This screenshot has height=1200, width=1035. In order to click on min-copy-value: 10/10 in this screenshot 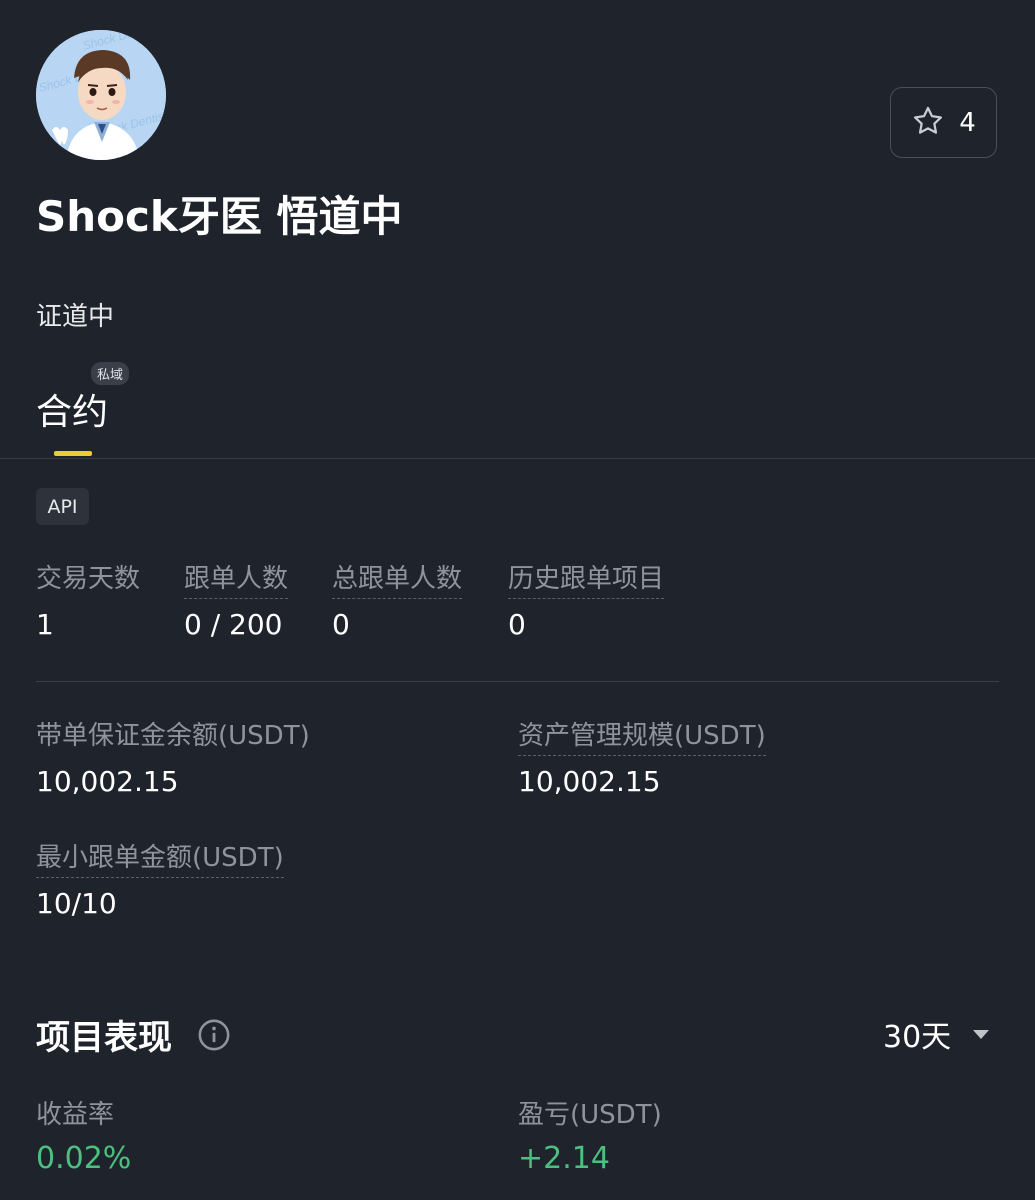, I will do `click(76, 903)`.